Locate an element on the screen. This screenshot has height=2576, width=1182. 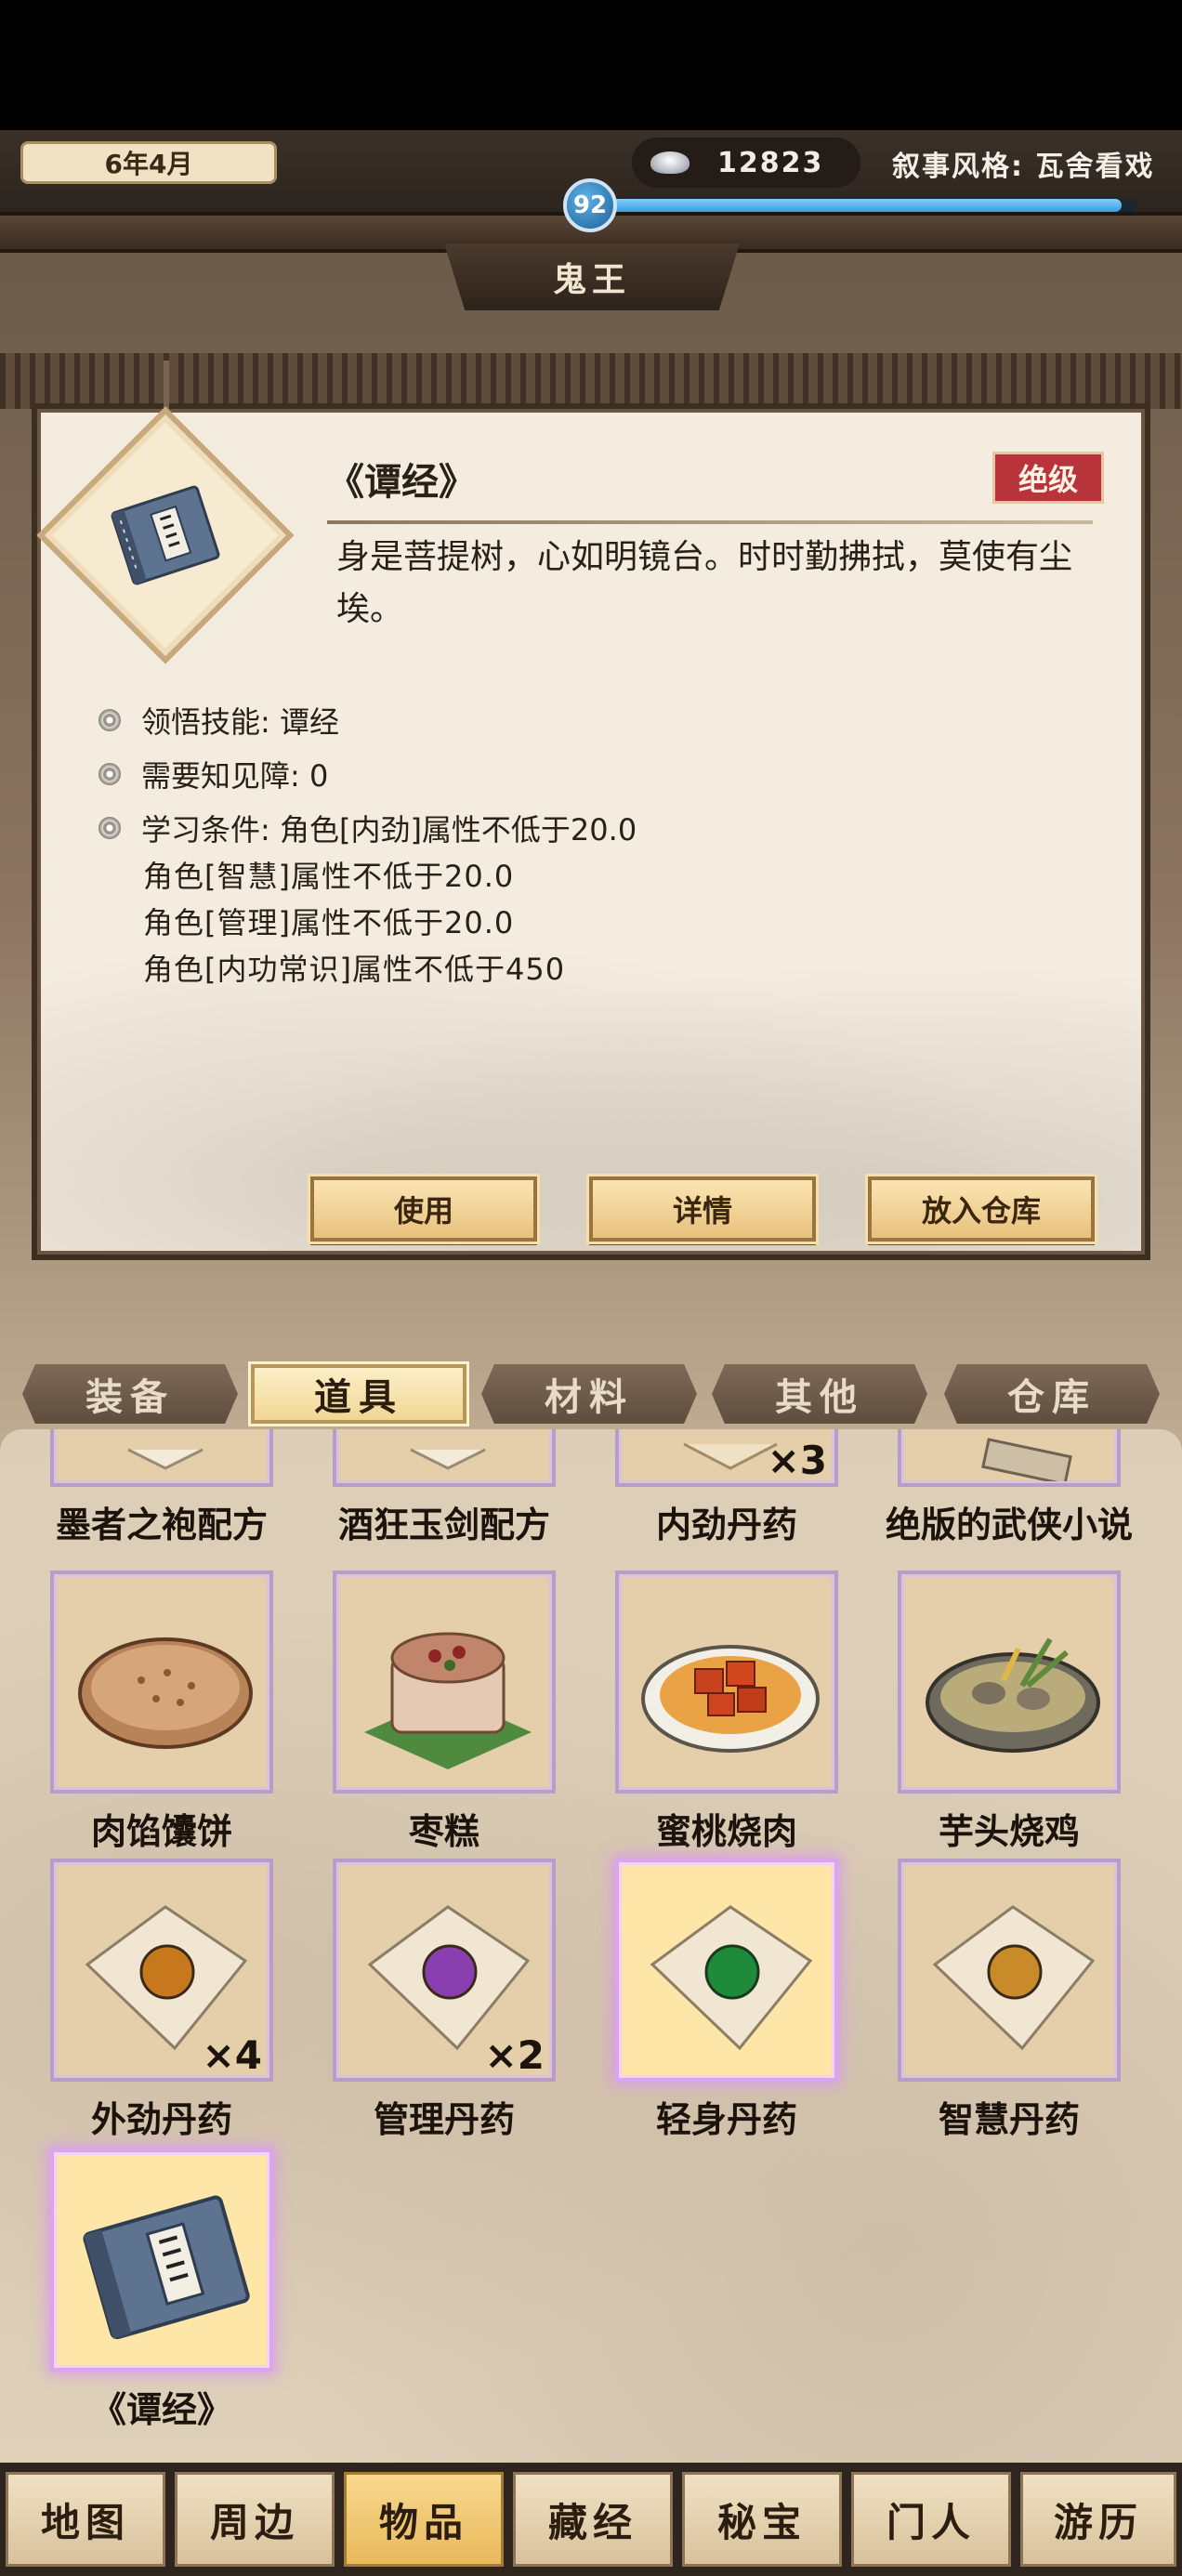
nav-disciples: 门人 is located at coordinates (931, 2519).